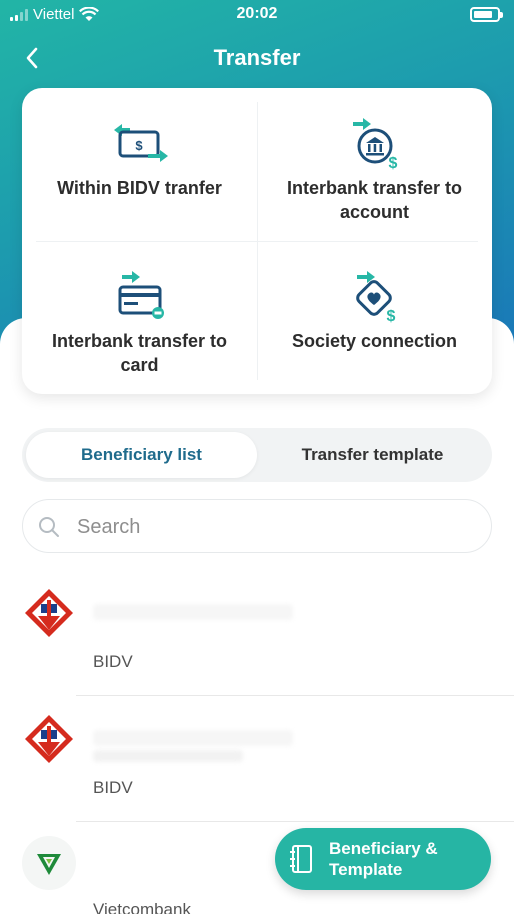  I want to click on heart-connection-icon: $, so click(375, 297).